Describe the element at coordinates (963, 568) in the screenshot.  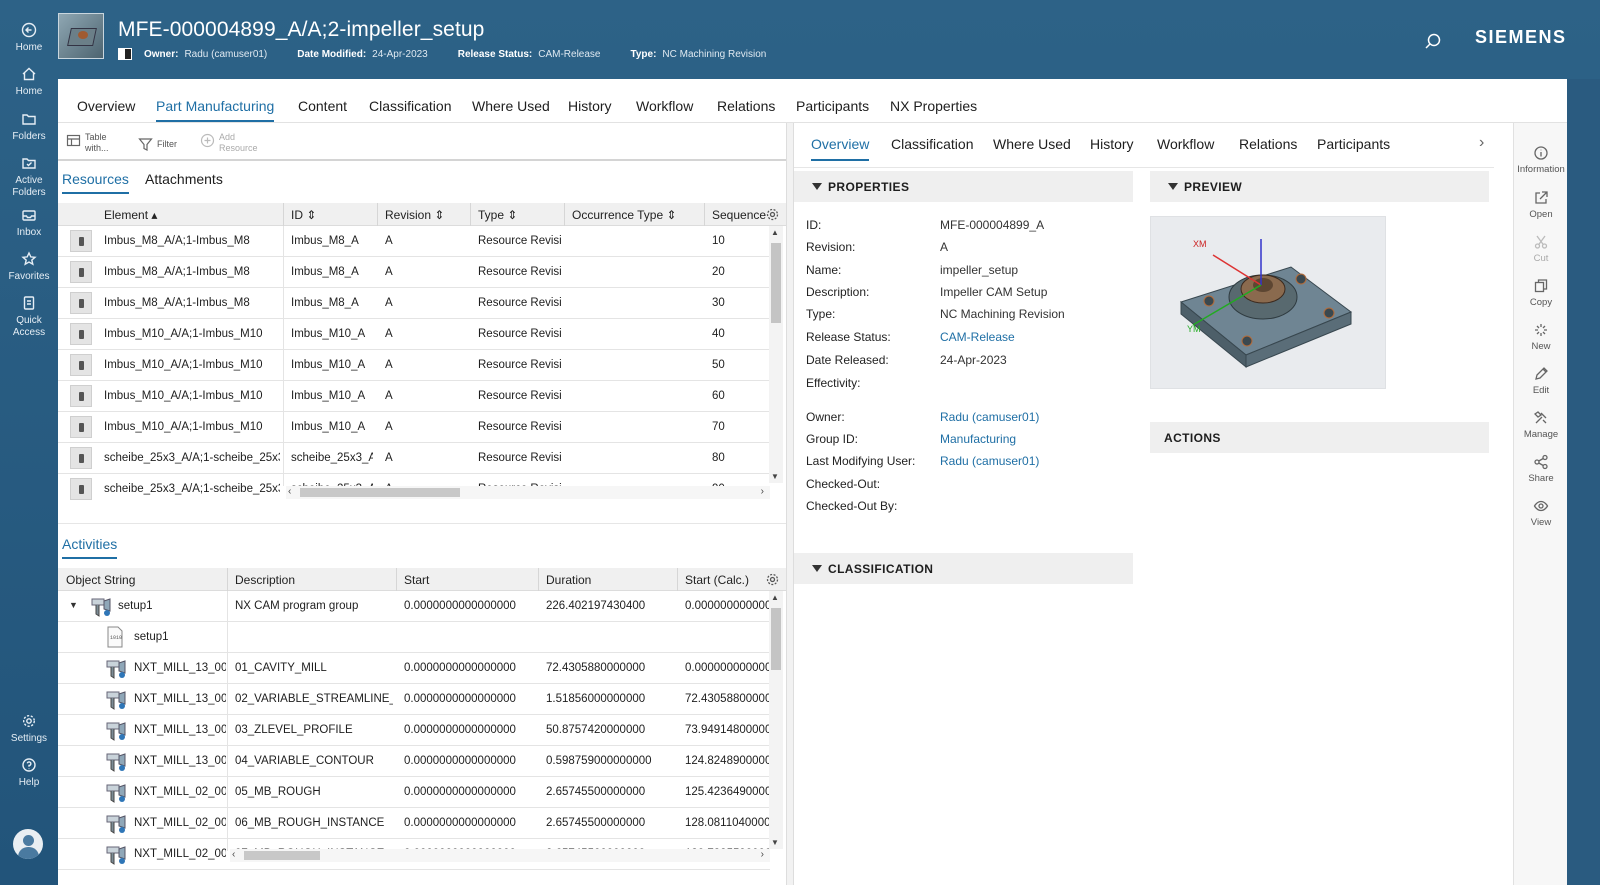
I see `classification-section-header: CLASSIFICATION` at that location.